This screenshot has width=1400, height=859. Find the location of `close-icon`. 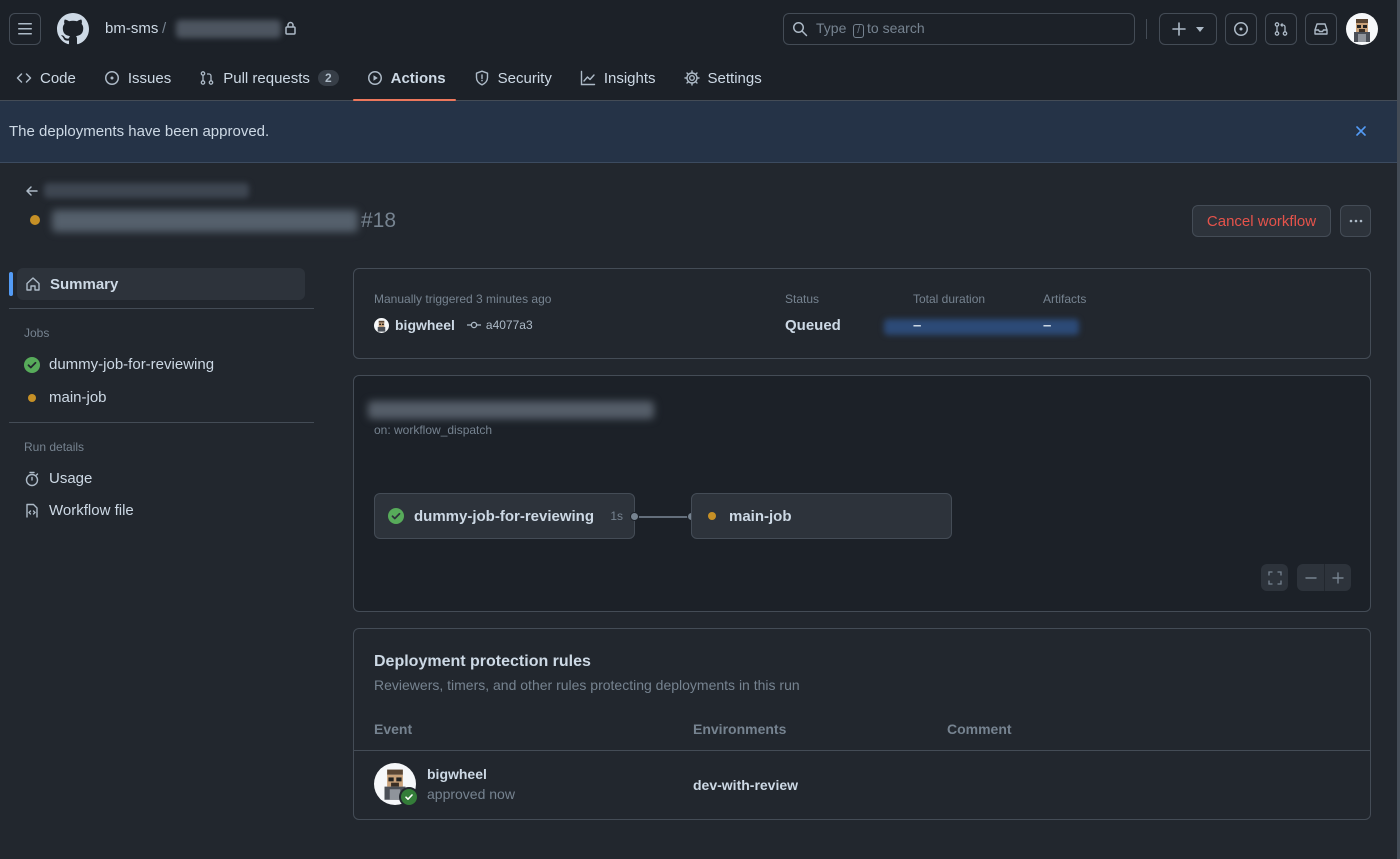

close-icon is located at coordinates (1361, 131).